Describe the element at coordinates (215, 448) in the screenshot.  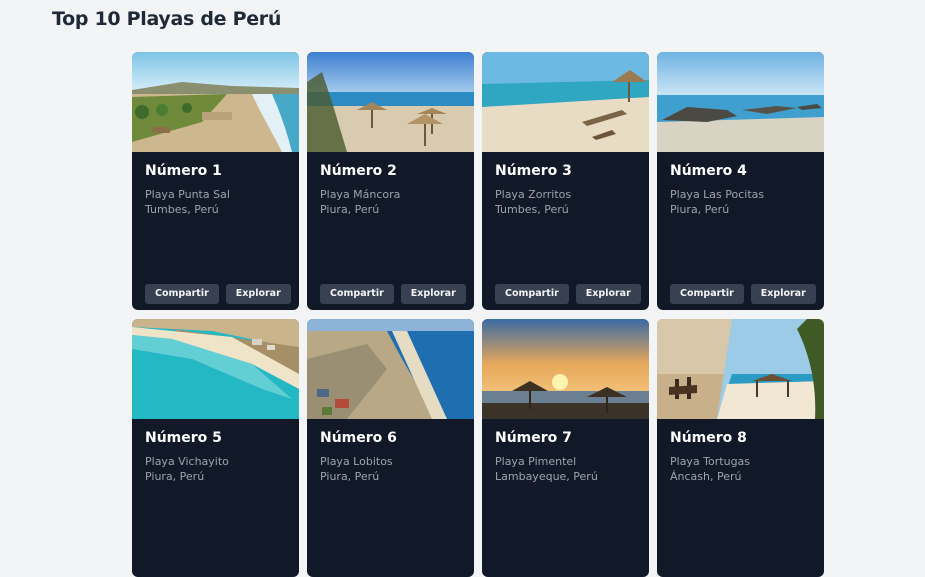
I see `beach-card: Número 5 Playa Vichayito Piura, Perú` at that location.